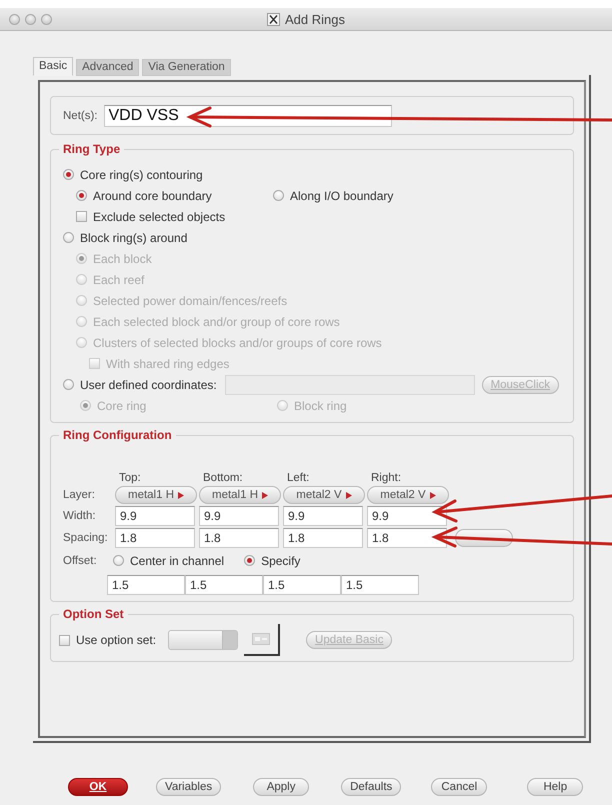 The width and height of the screenshot is (612, 805). Describe the element at coordinates (93, 614) in the screenshot. I see `group-title: Option Set` at that location.